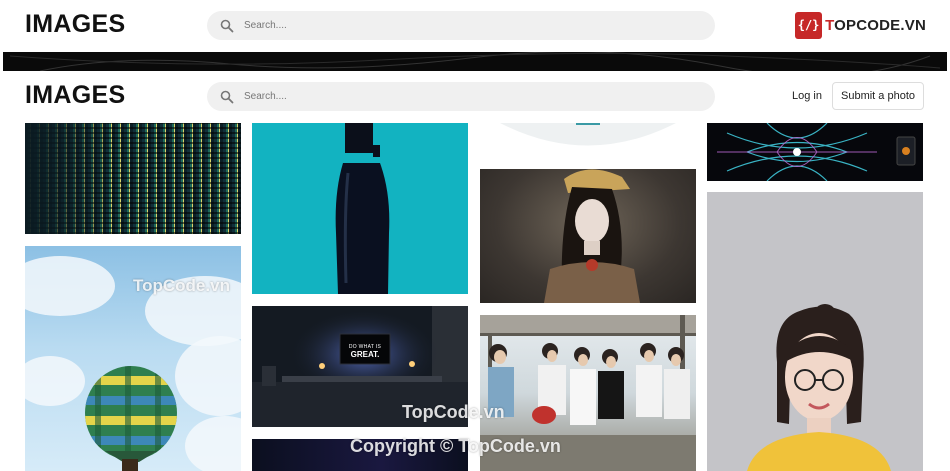 This screenshot has width=950, height=471. Describe the element at coordinates (360, 208) in the screenshot. I see `photo-black-bottle` at that location.